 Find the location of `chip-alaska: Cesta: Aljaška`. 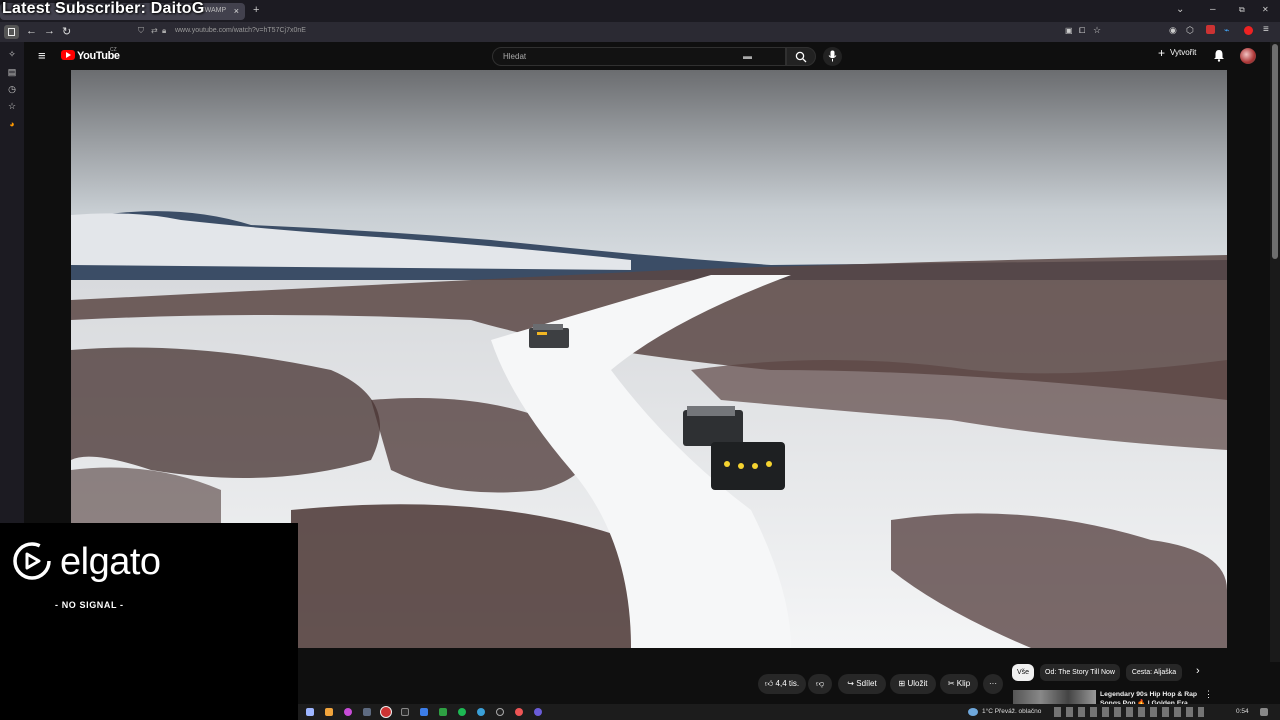

chip-alaska: Cesta: Aljaška is located at coordinates (1154, 672).